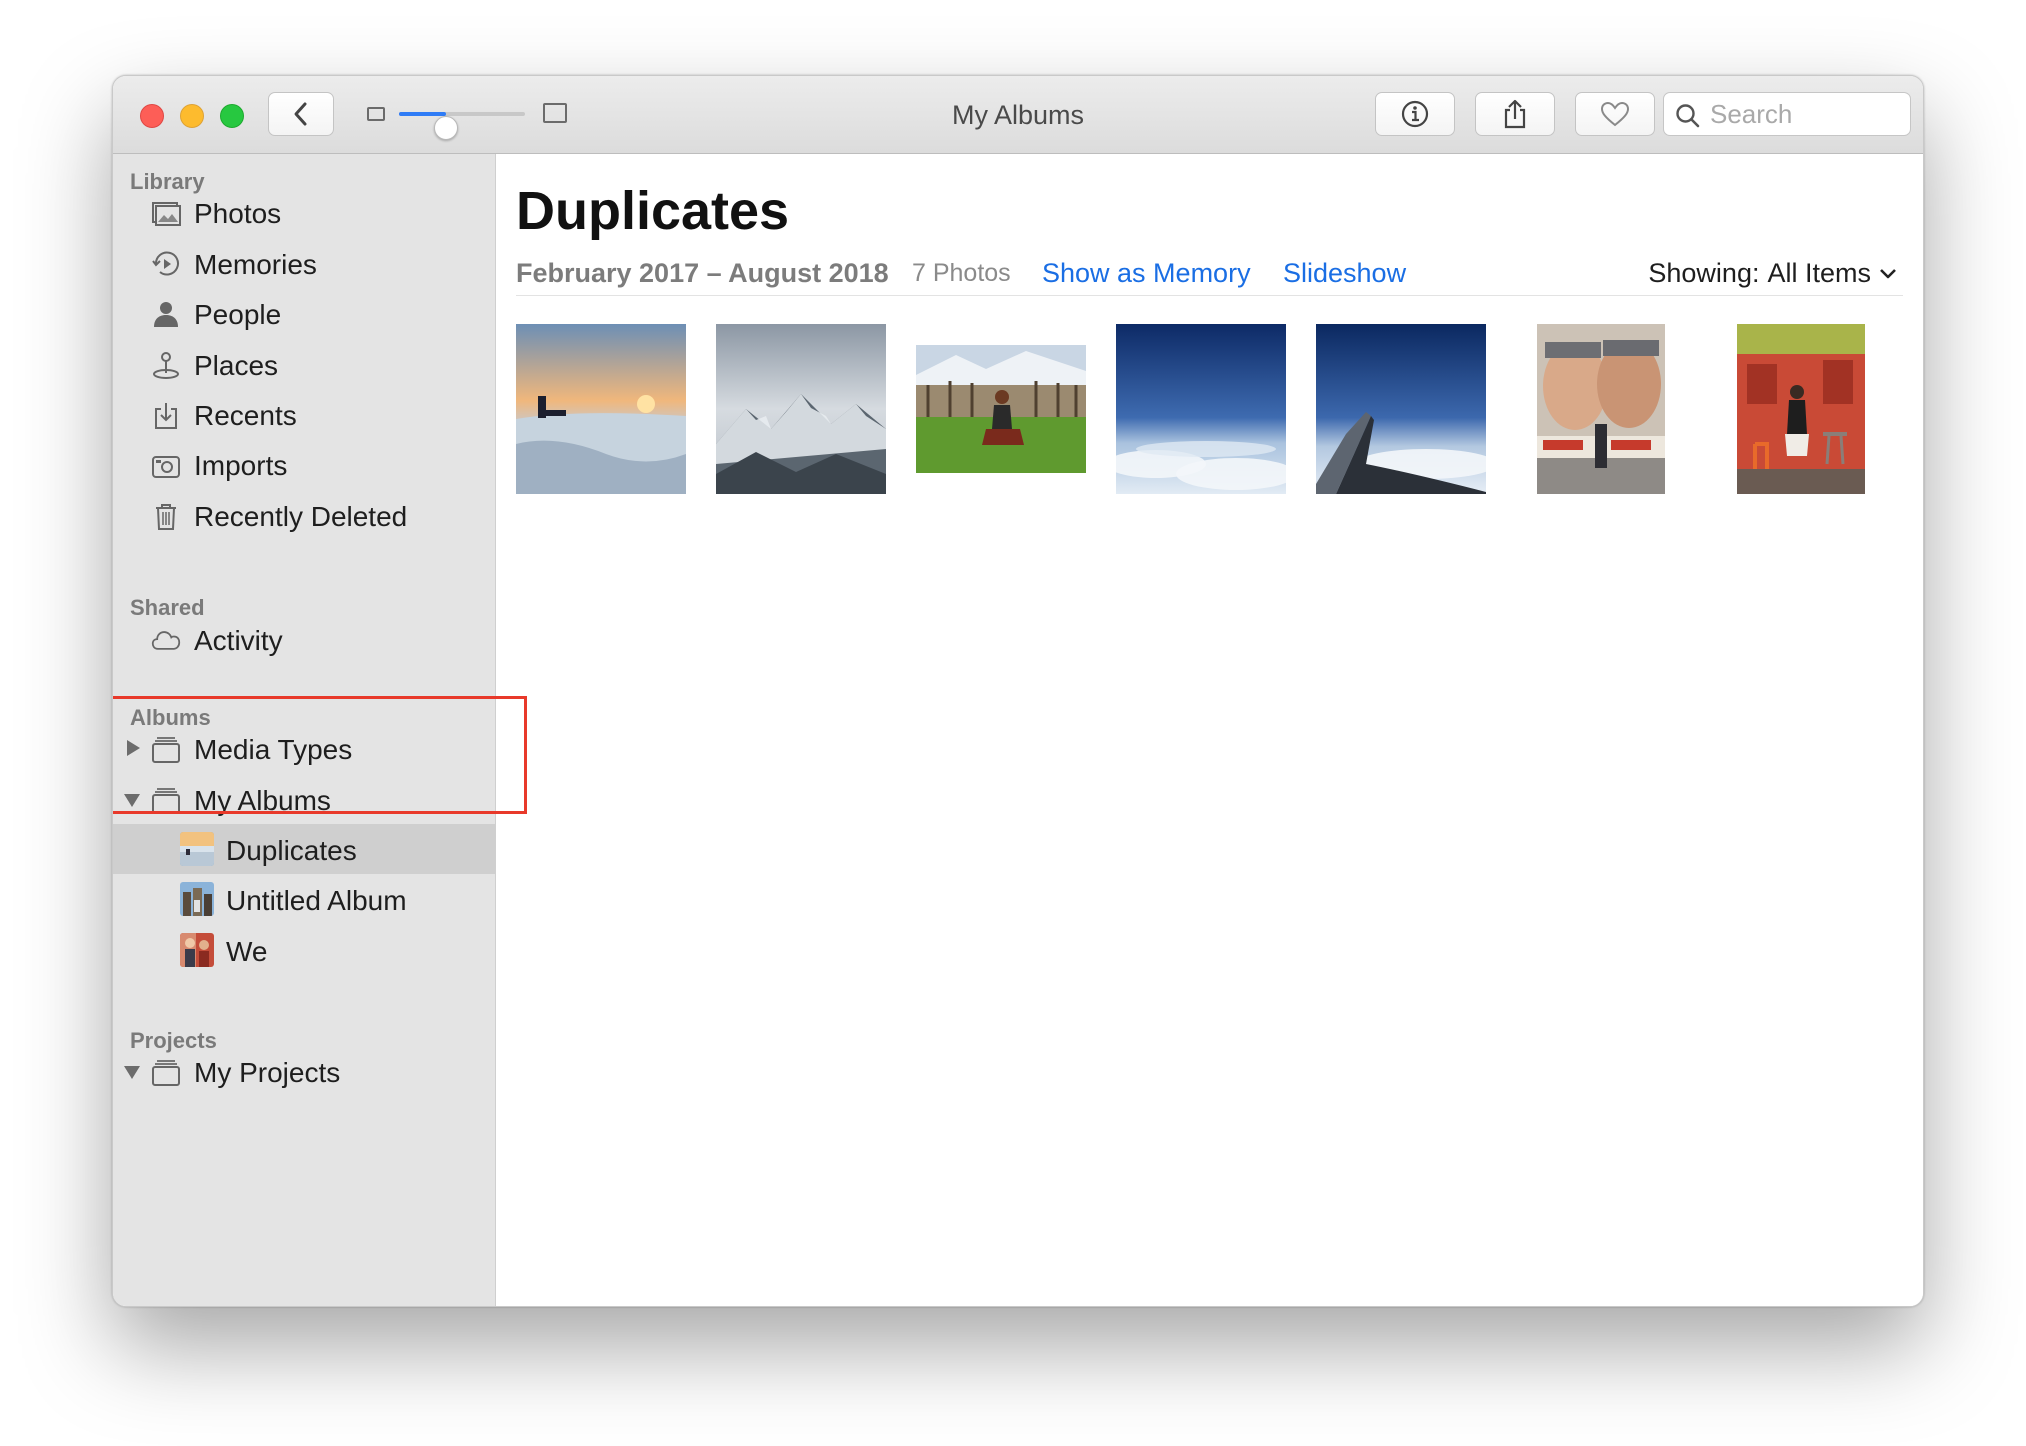  I want to click on slider-track, so click(462, 126).